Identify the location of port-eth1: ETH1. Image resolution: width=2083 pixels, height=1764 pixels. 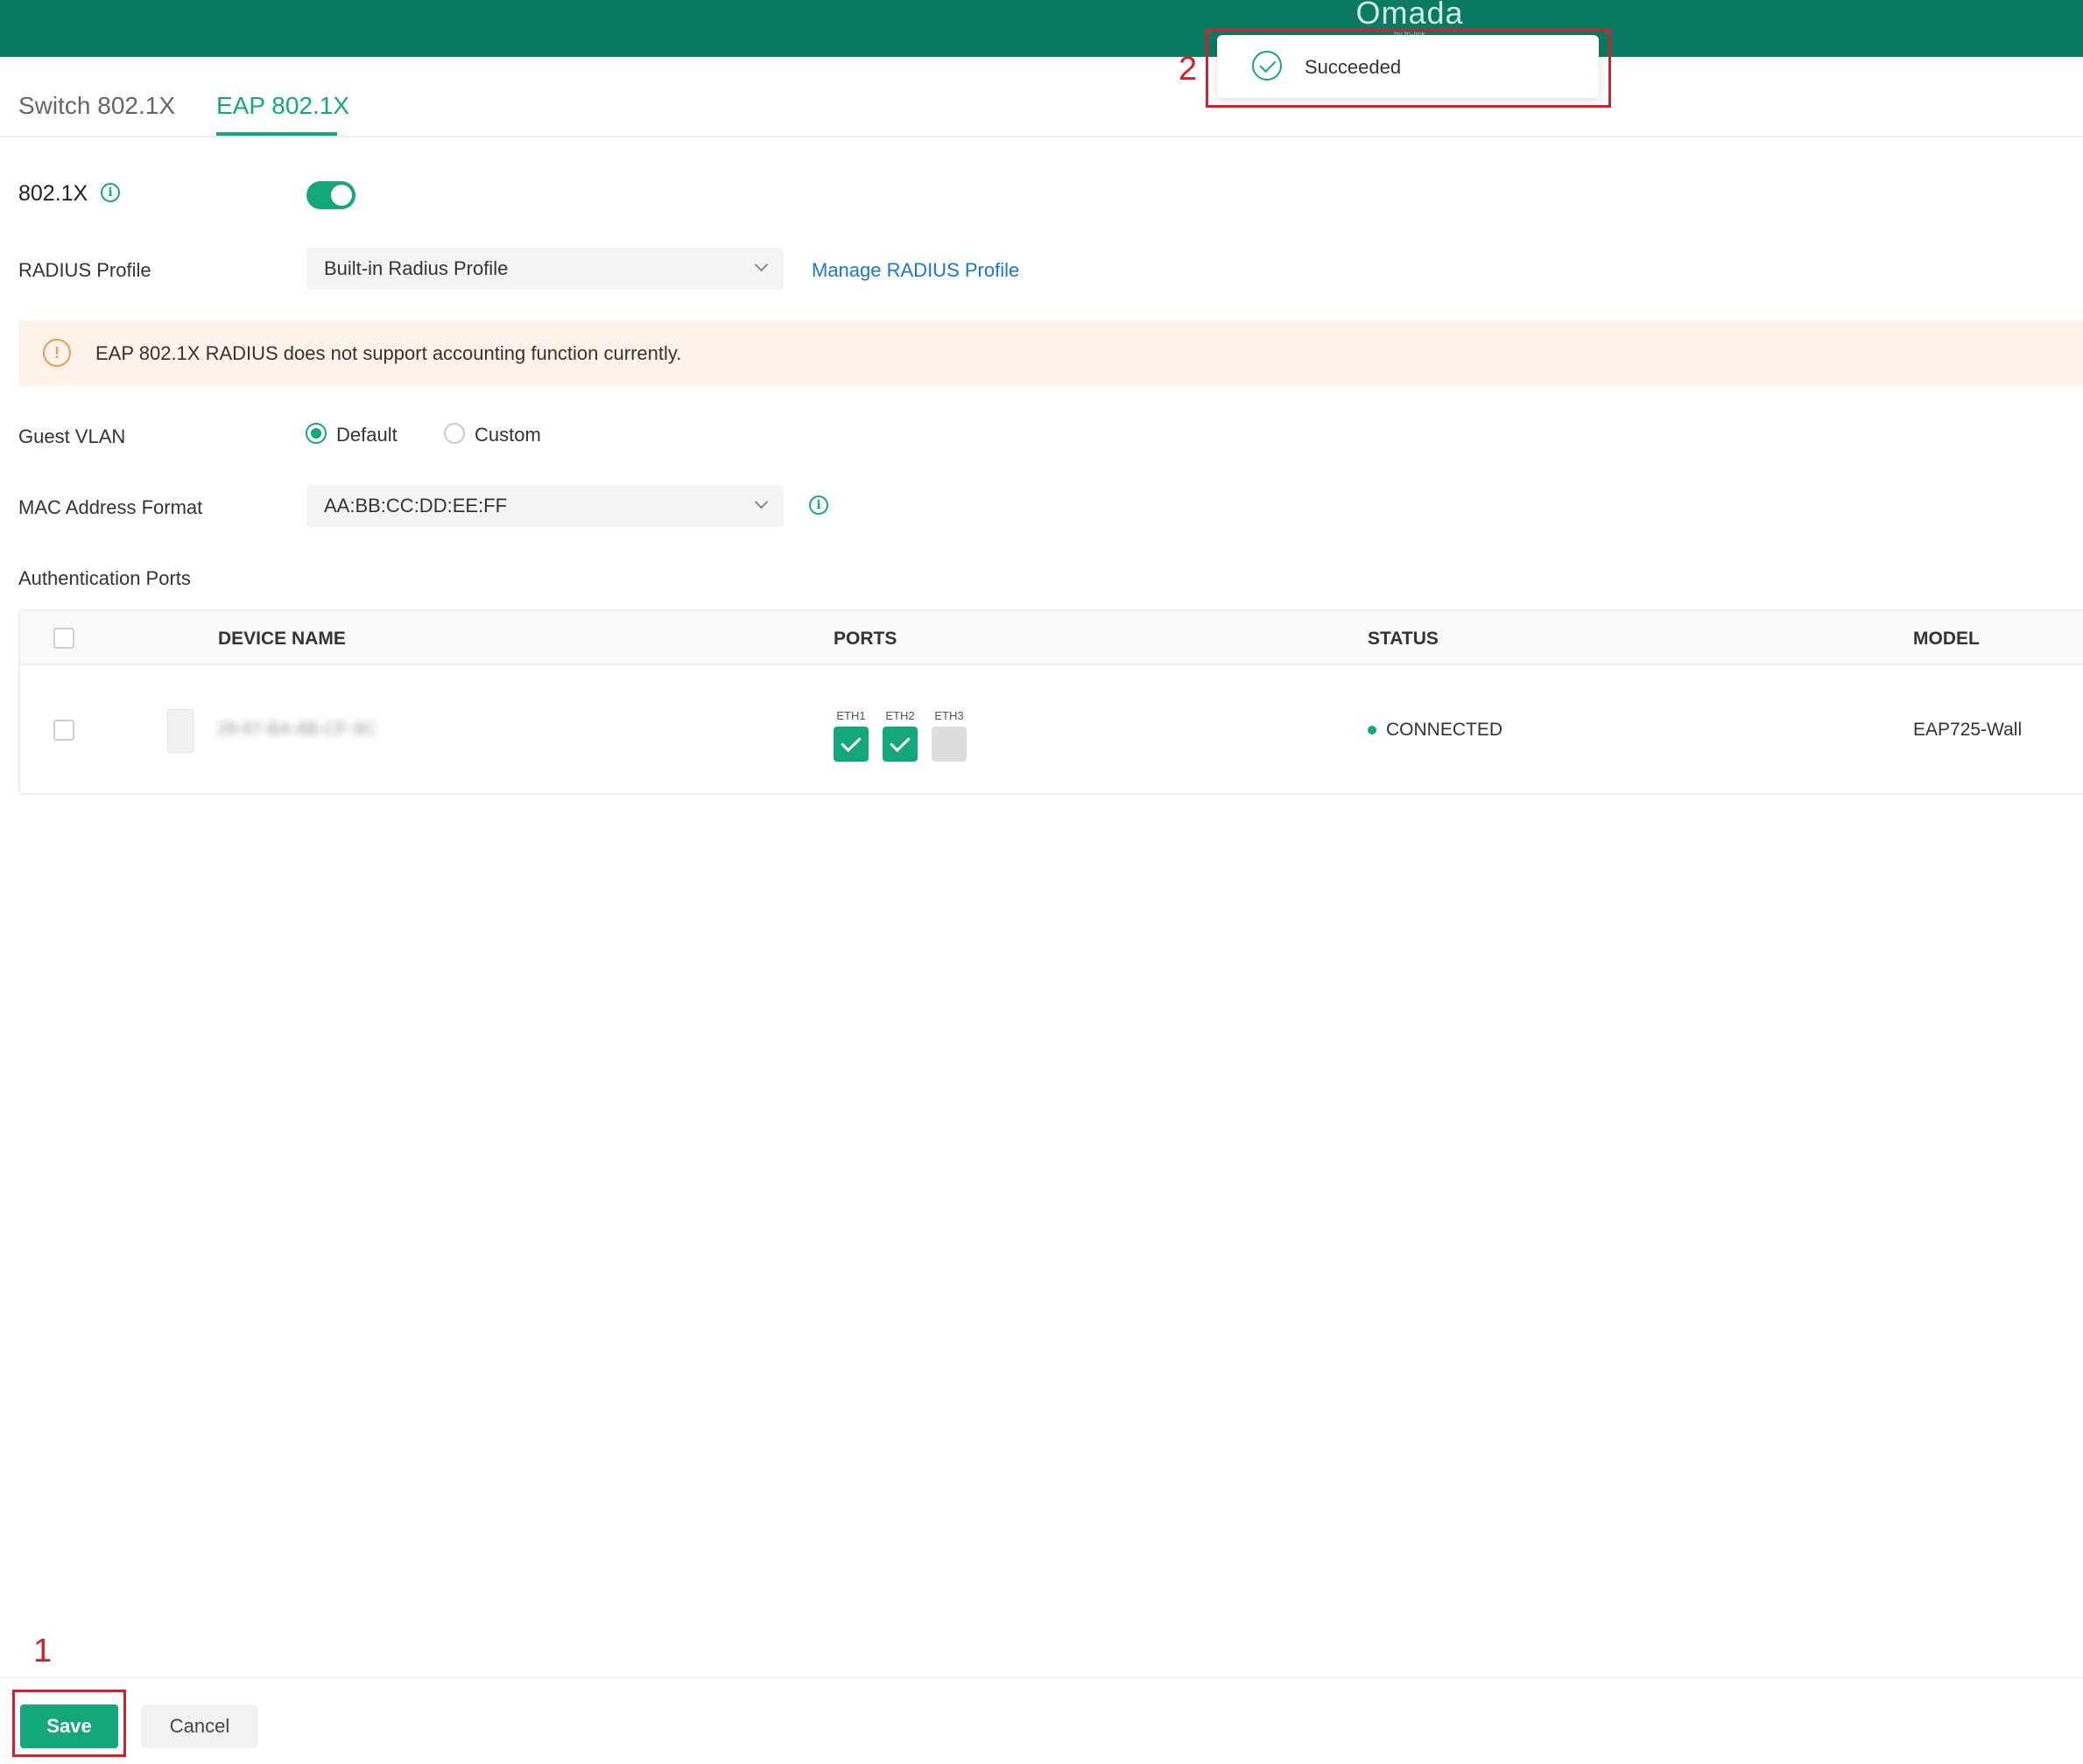
(851, 735).